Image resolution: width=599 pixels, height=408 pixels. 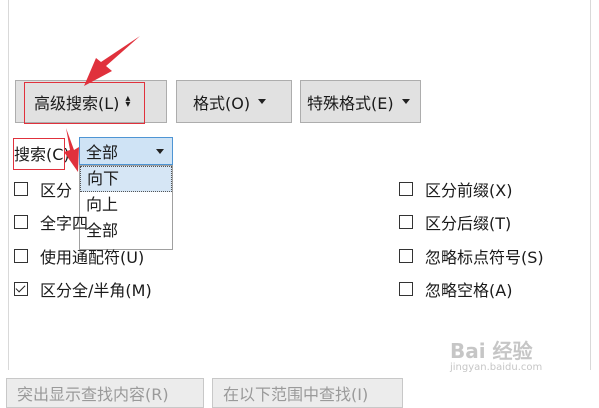 What do you see at coordinates (93, 394) in the screenshot?
I see `highlight-found-label: 突出显示查找内容(R)` at bounding box center [93, 394].